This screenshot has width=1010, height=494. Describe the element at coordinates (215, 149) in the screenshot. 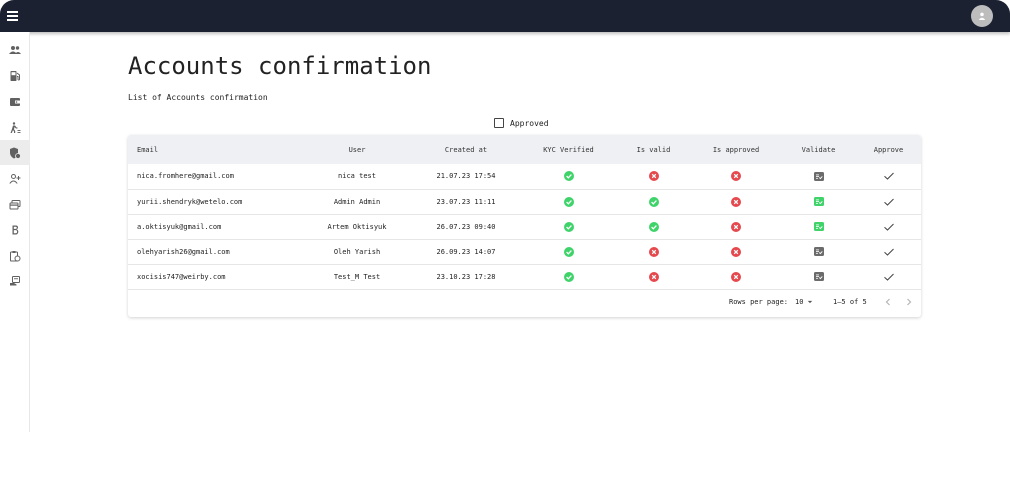

I see `column-header-email: Email` at that location.